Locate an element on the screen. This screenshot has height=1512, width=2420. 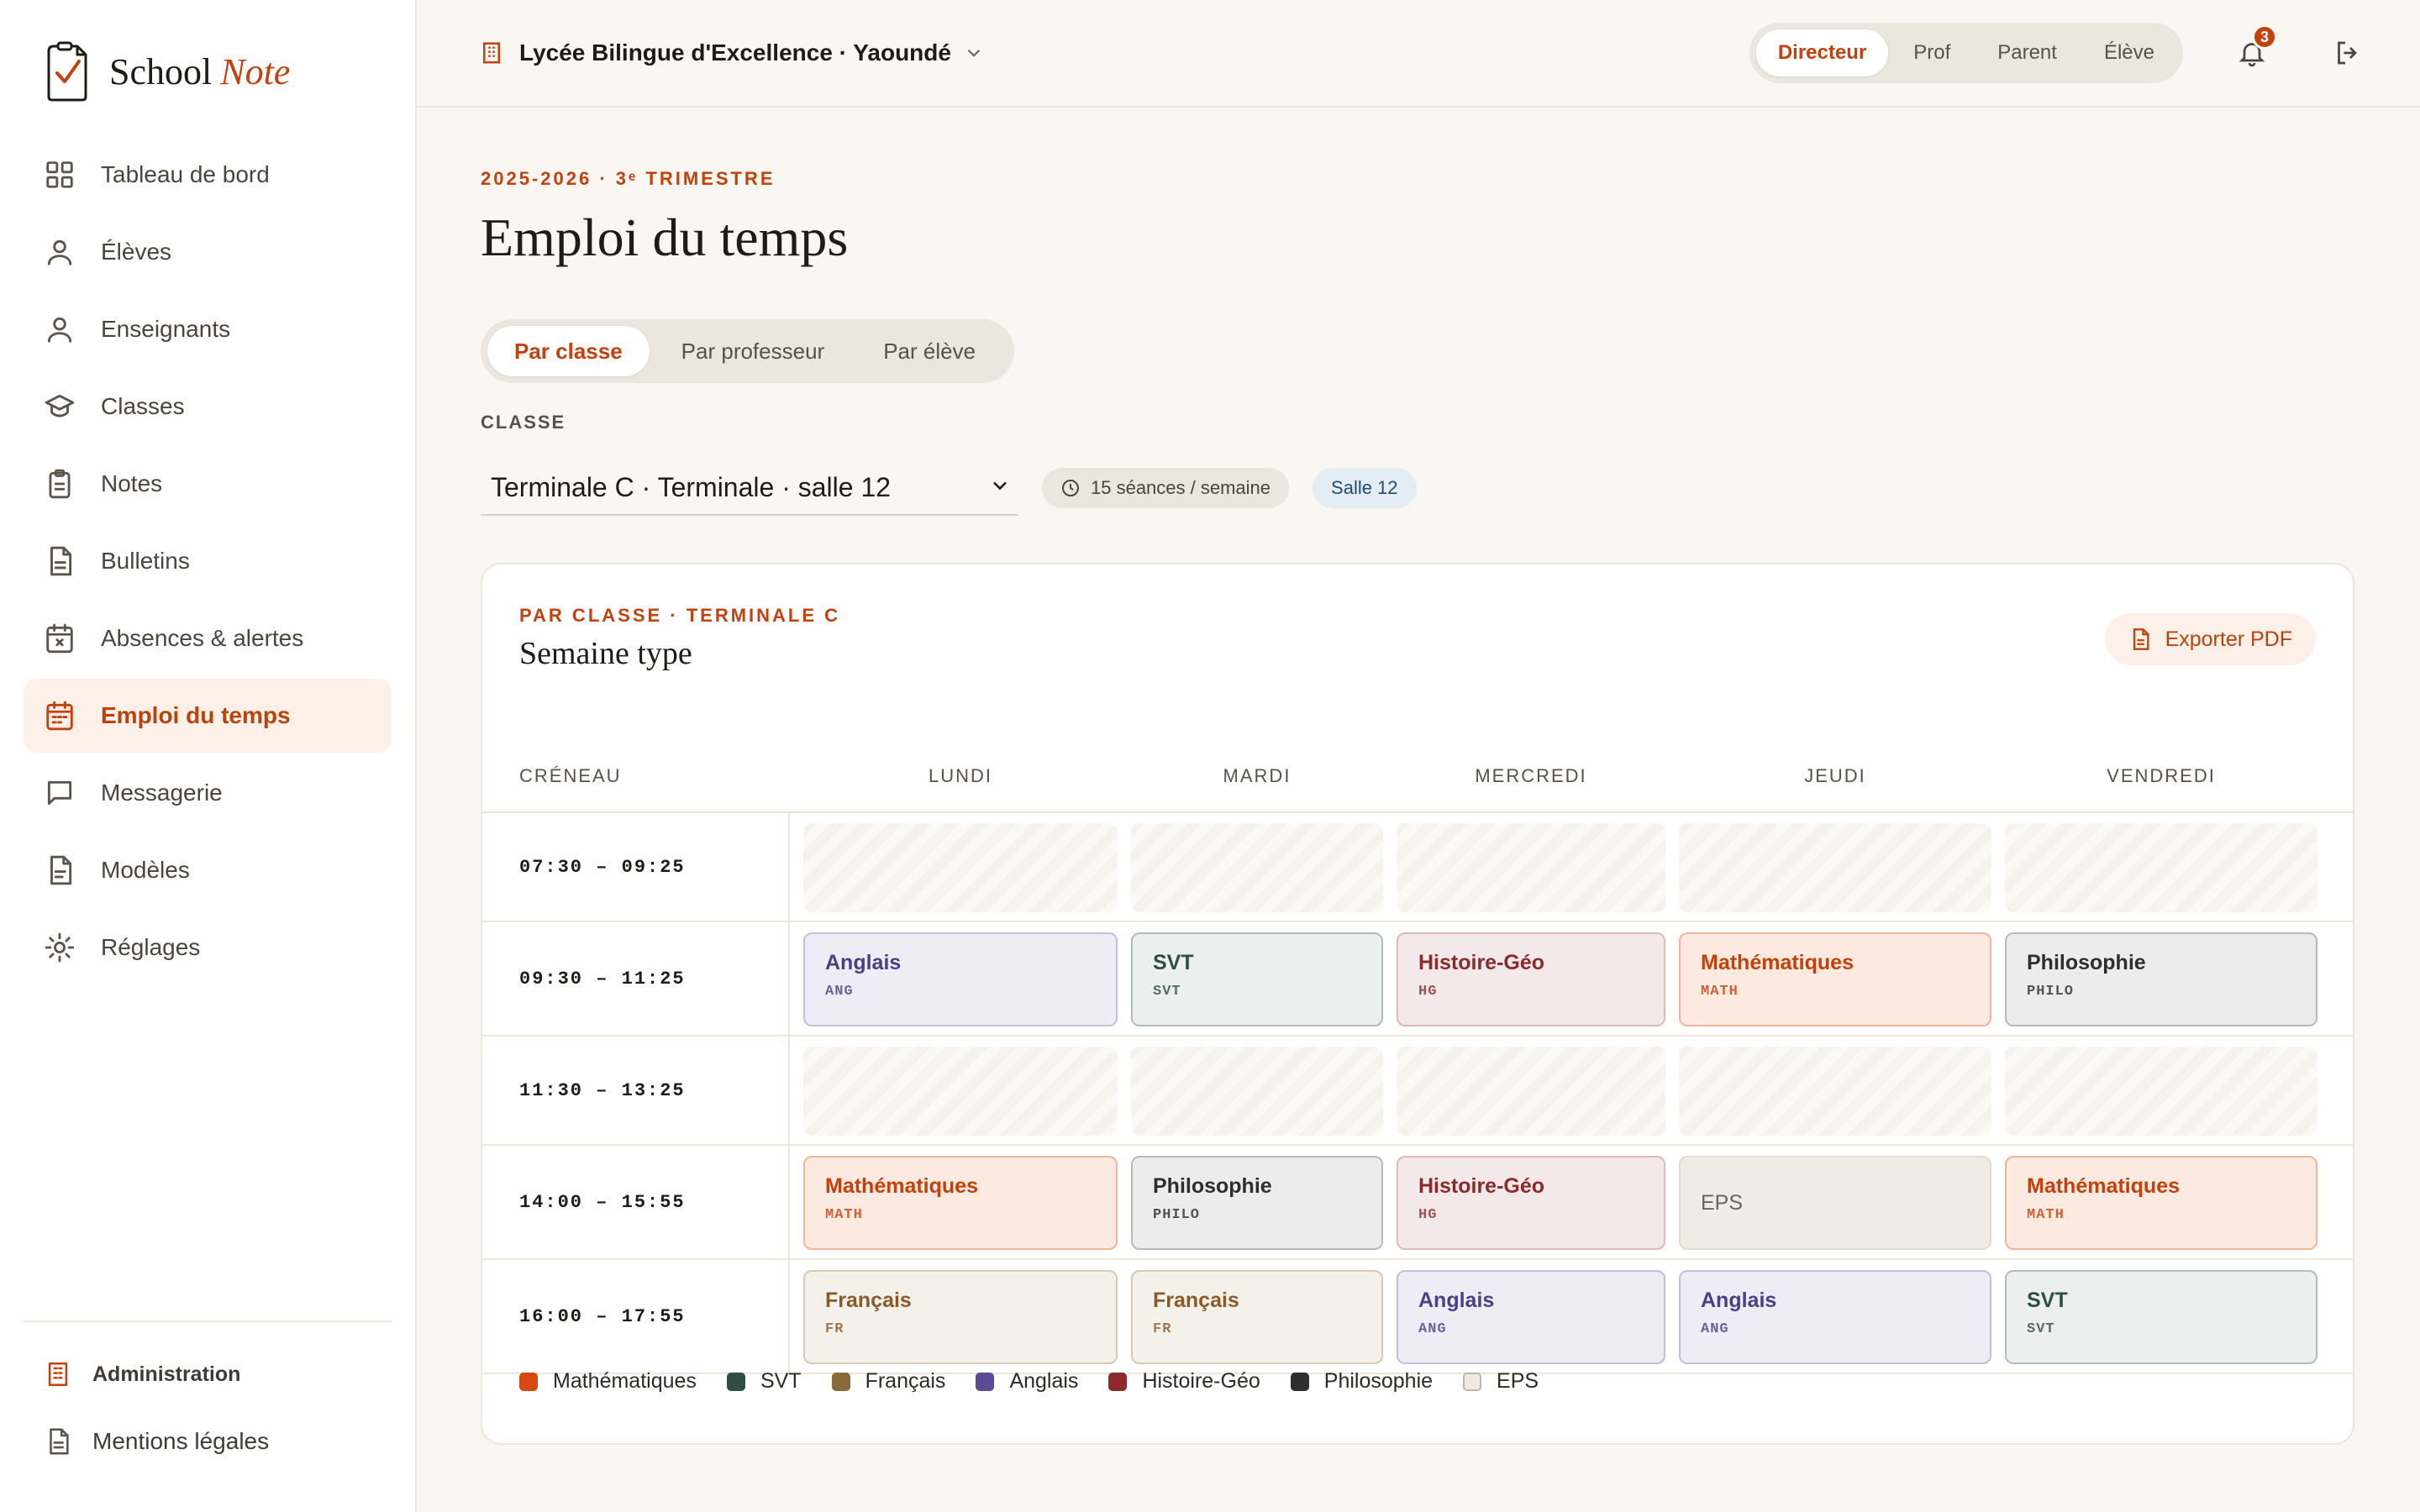
school-selector: Lycée Bilingue d'Excellence · Yaoundé is located at coordinates (732, 52).